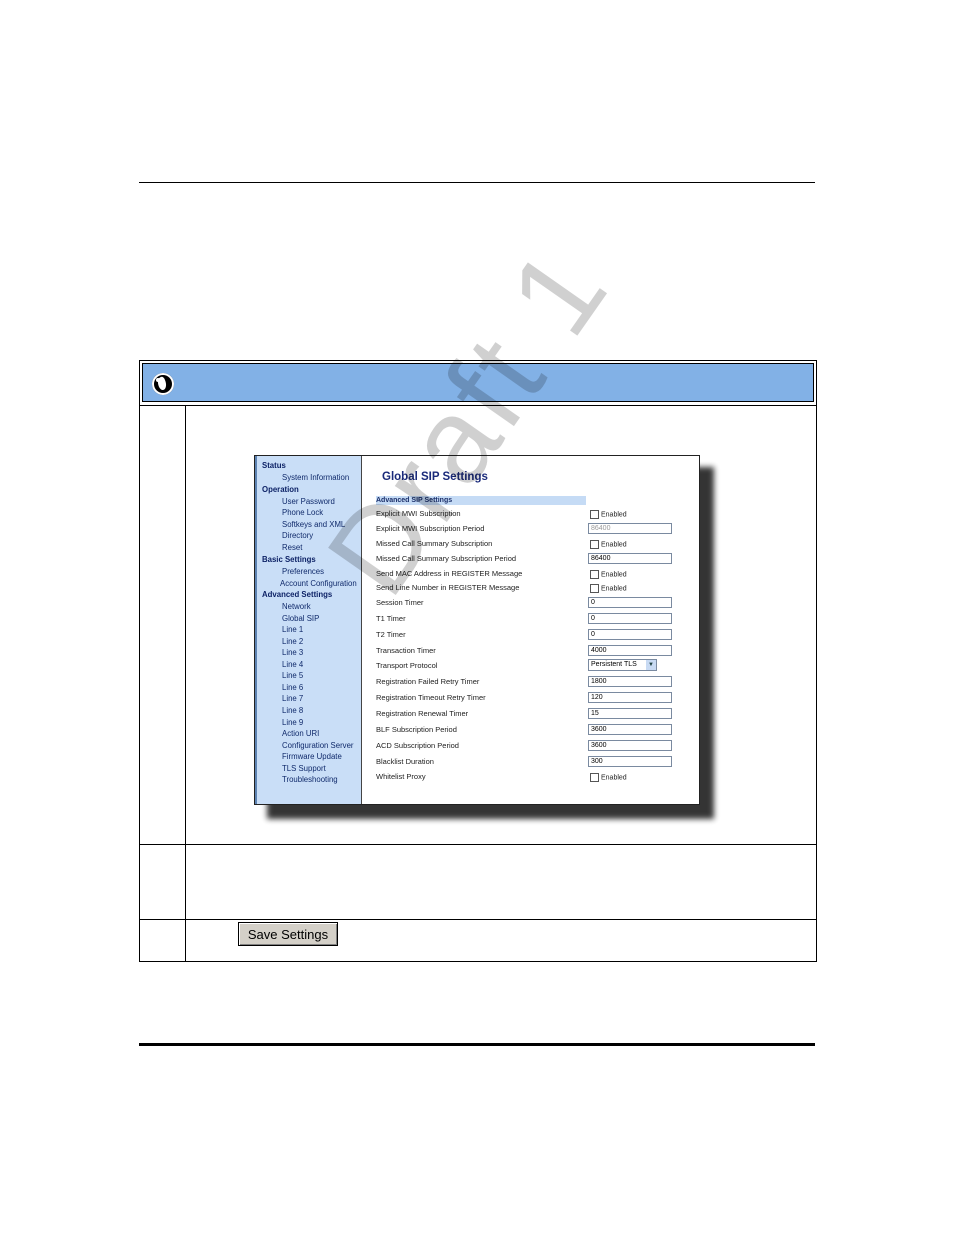 This screenshot has width=954, height=1235. What do you see at coordinates (310, 779) in the screenshot?
I see `sidebar-item: Troubleshooting` at bounding box center [310, 779].